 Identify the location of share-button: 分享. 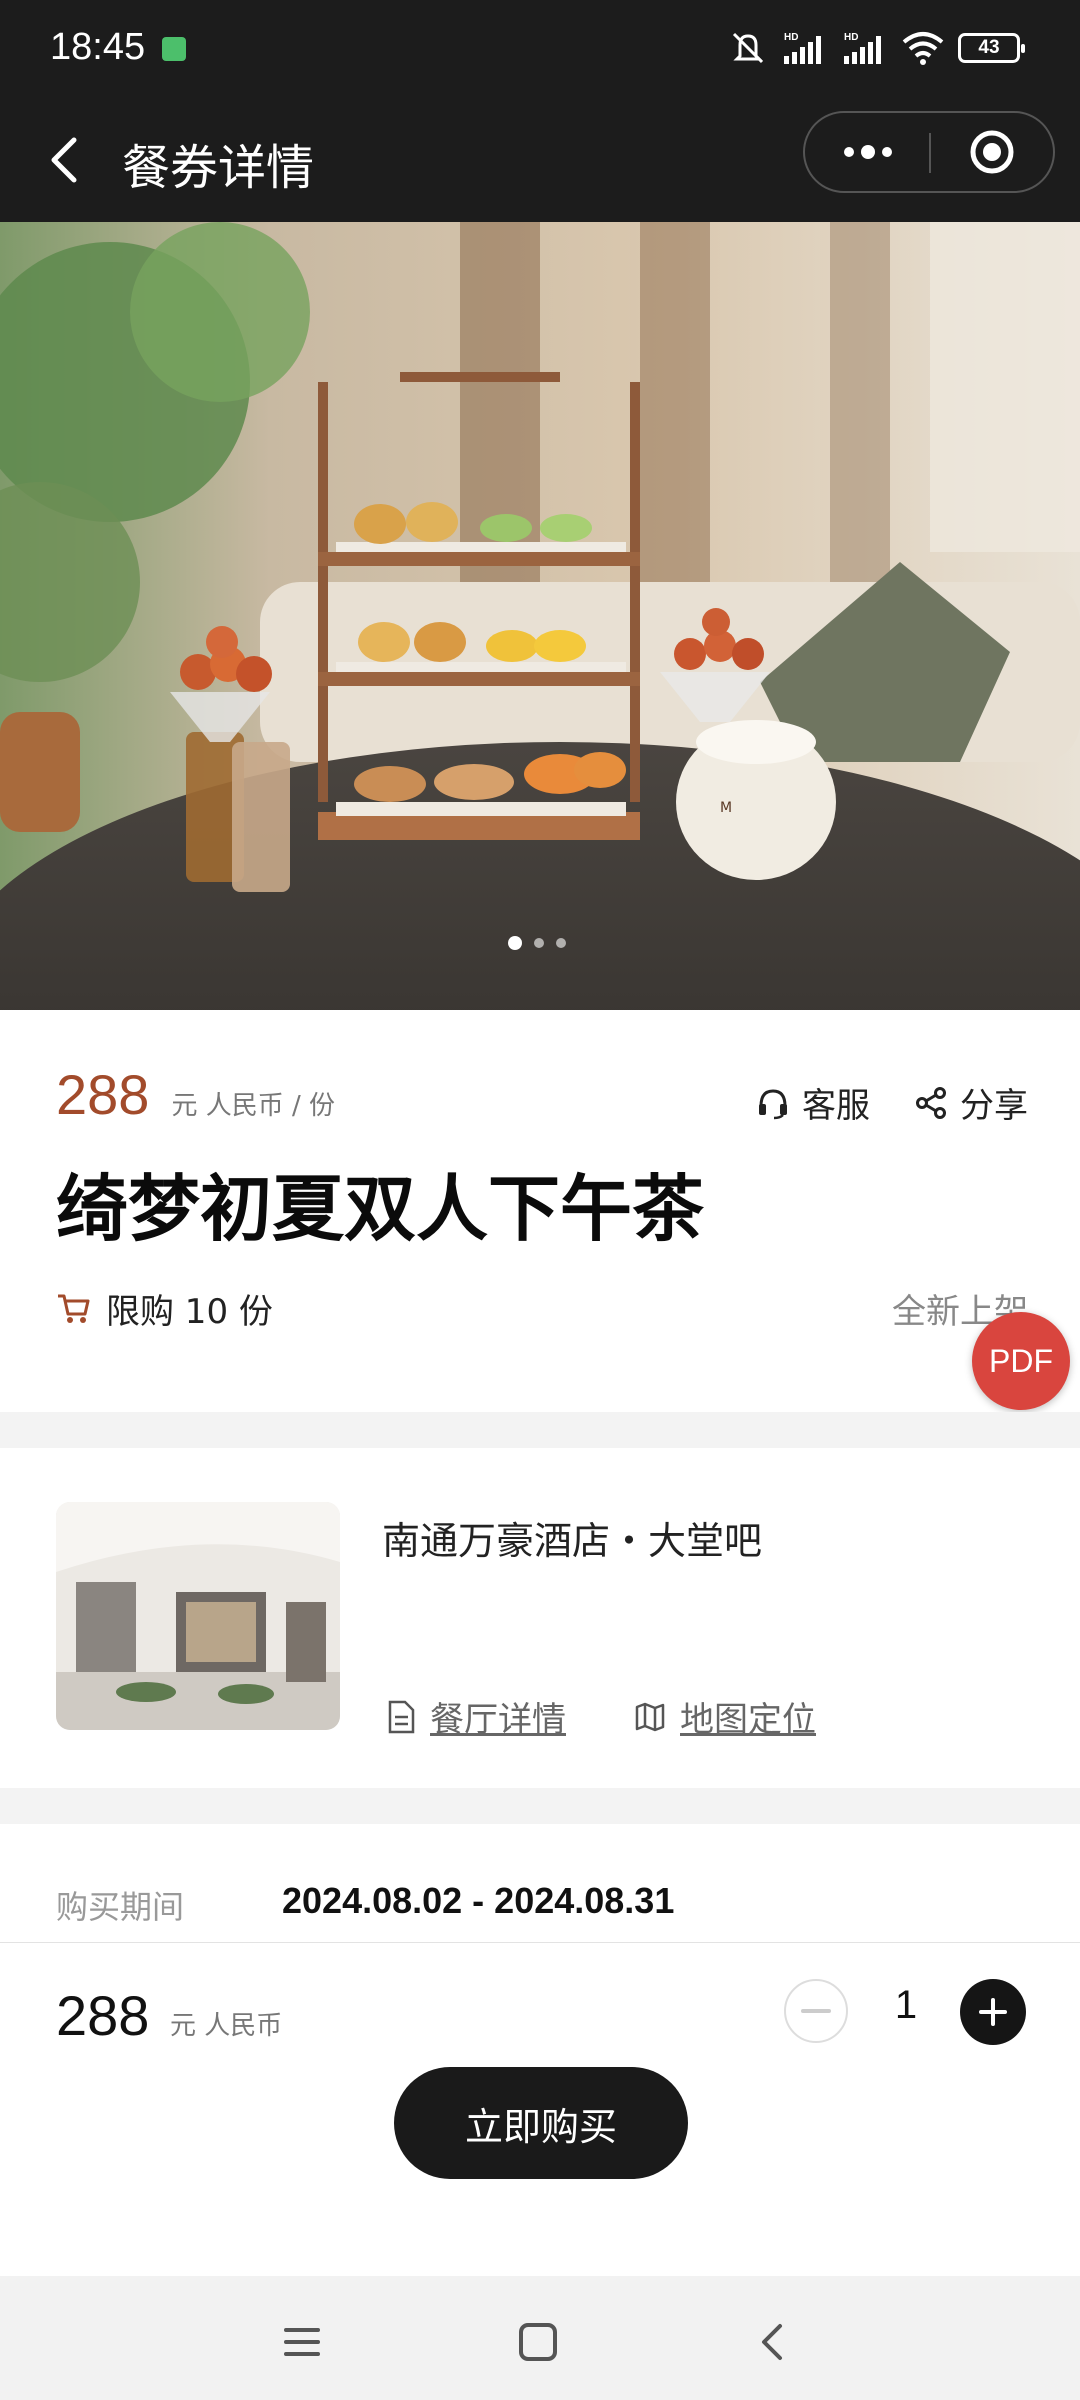
(971, 1102).